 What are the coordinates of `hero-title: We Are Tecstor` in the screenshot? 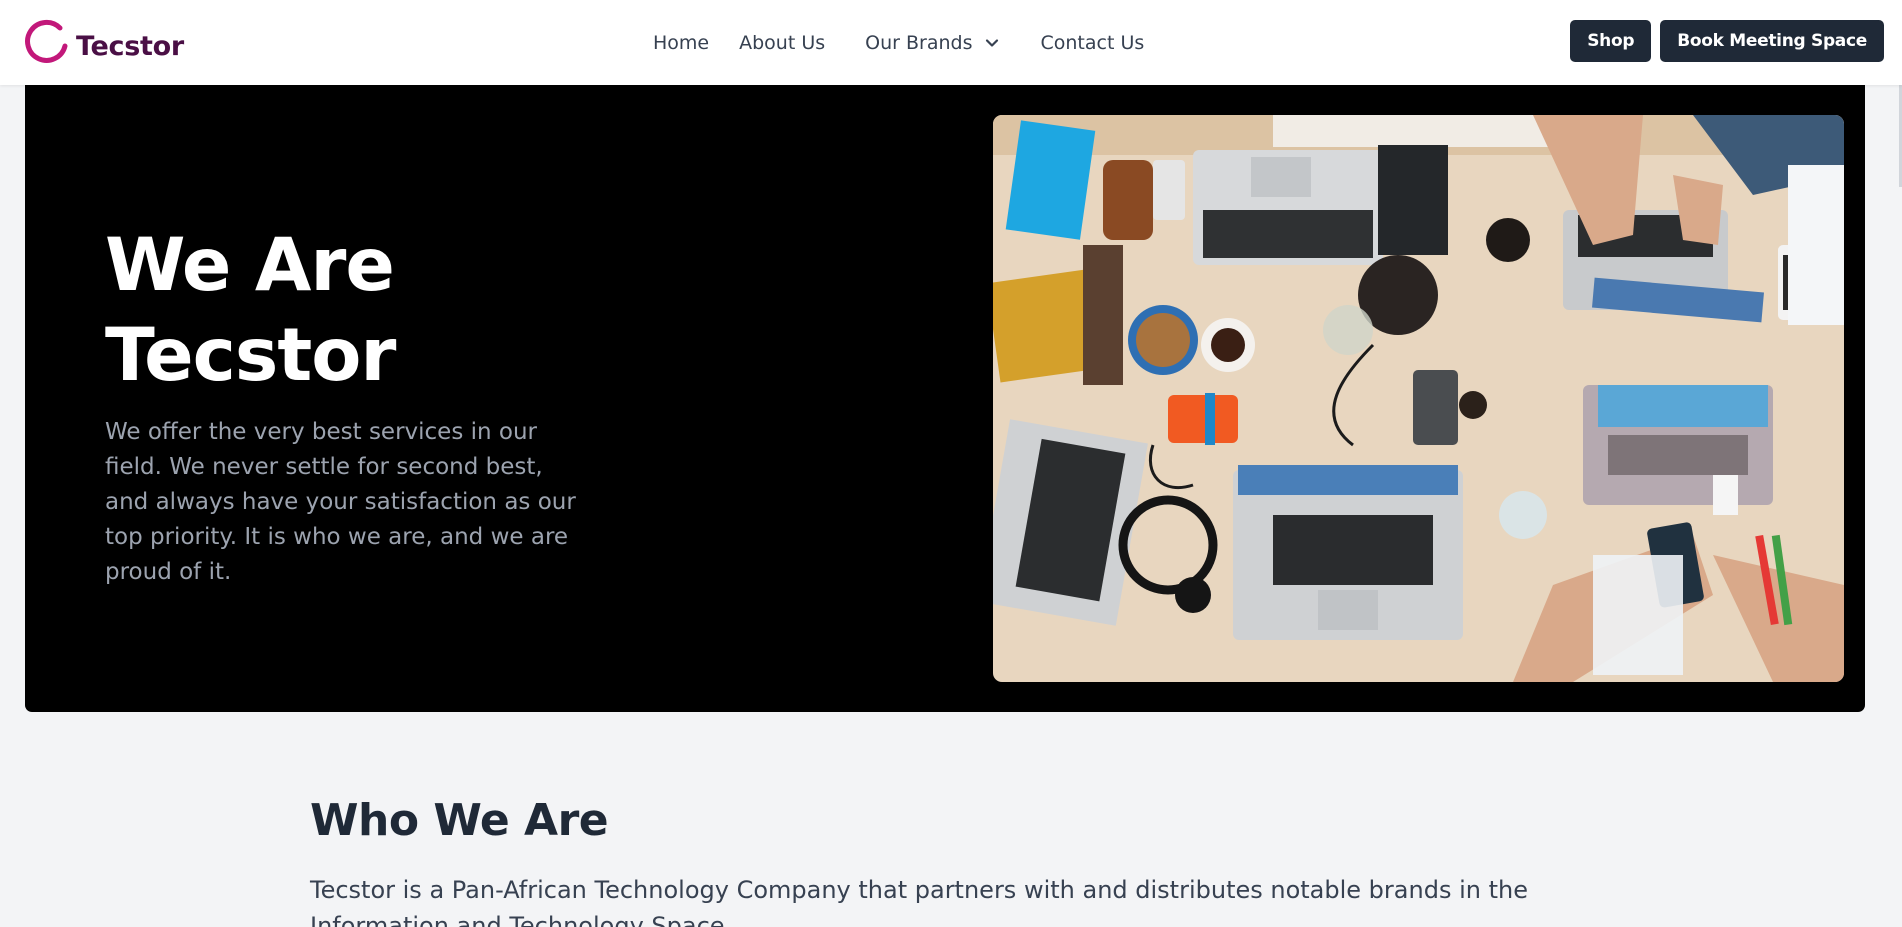 It's located at (355, 311).